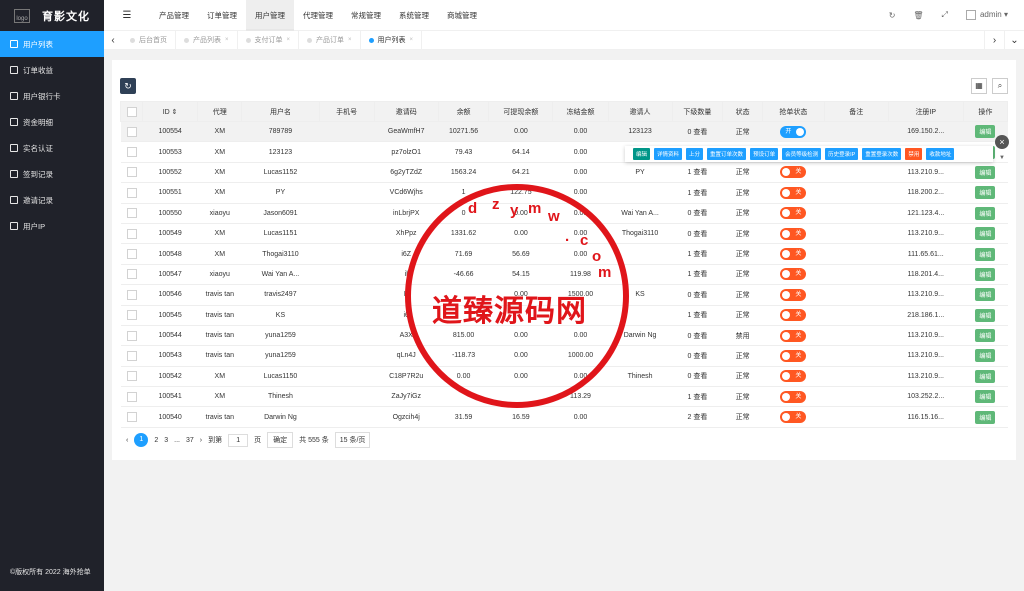 The image size is (1024, 591). What do you see at coordinates (918, 15) in the screenshot?
I see `clear-cache-icon: 🗑` at bounding box center [918, 15].